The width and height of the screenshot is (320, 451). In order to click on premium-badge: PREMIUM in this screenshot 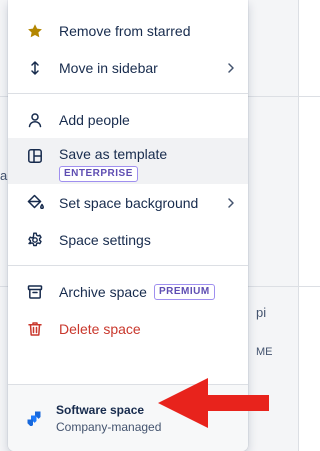, I will do `click(184, 291)`.